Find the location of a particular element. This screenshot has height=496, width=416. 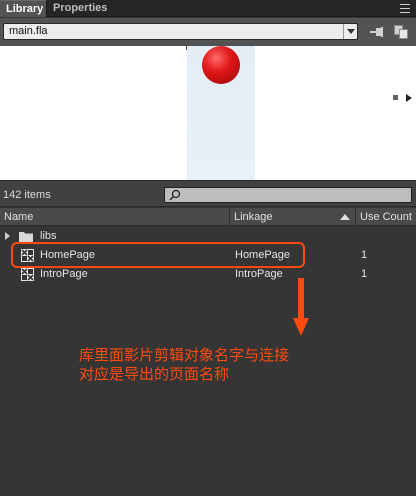

chevron-down-icon is located at coordinates (350, 31).